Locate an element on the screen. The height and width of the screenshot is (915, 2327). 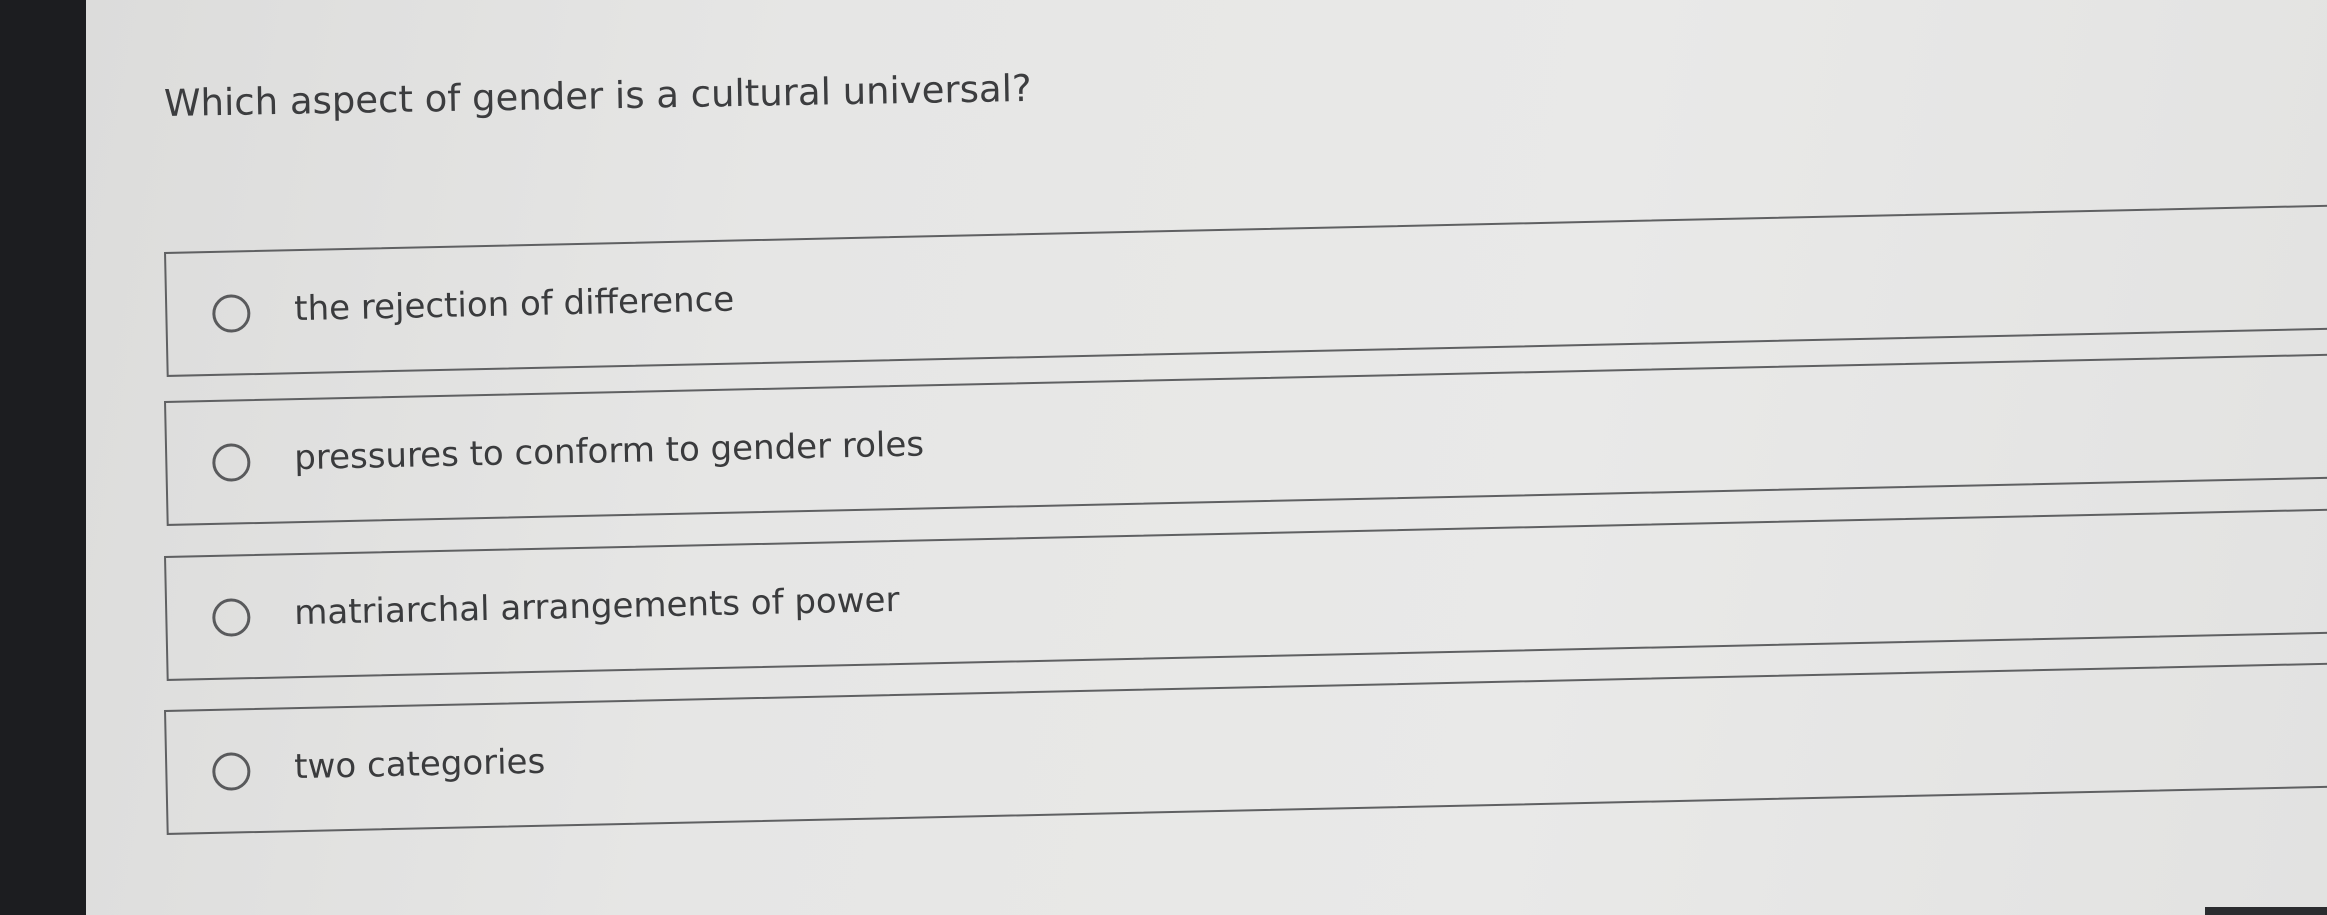
screen-corner-edge is located at coordinates (2266, 911).